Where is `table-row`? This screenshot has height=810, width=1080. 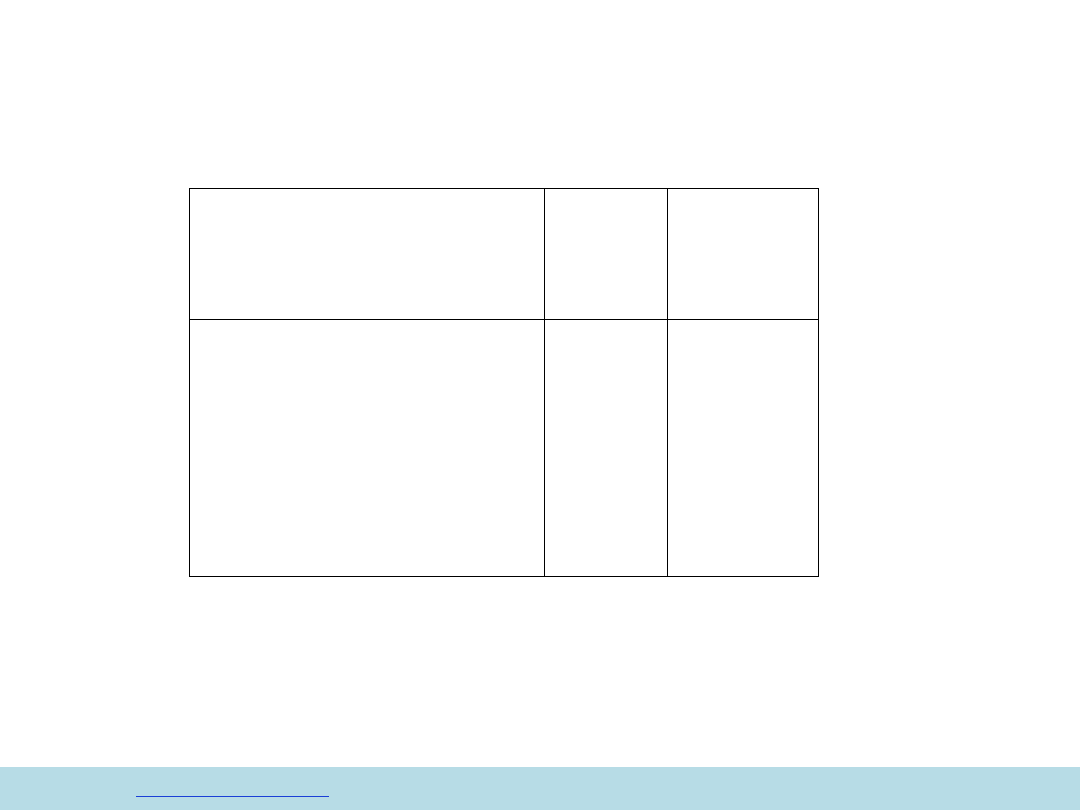 table-row is located at coordinates (504, 254).